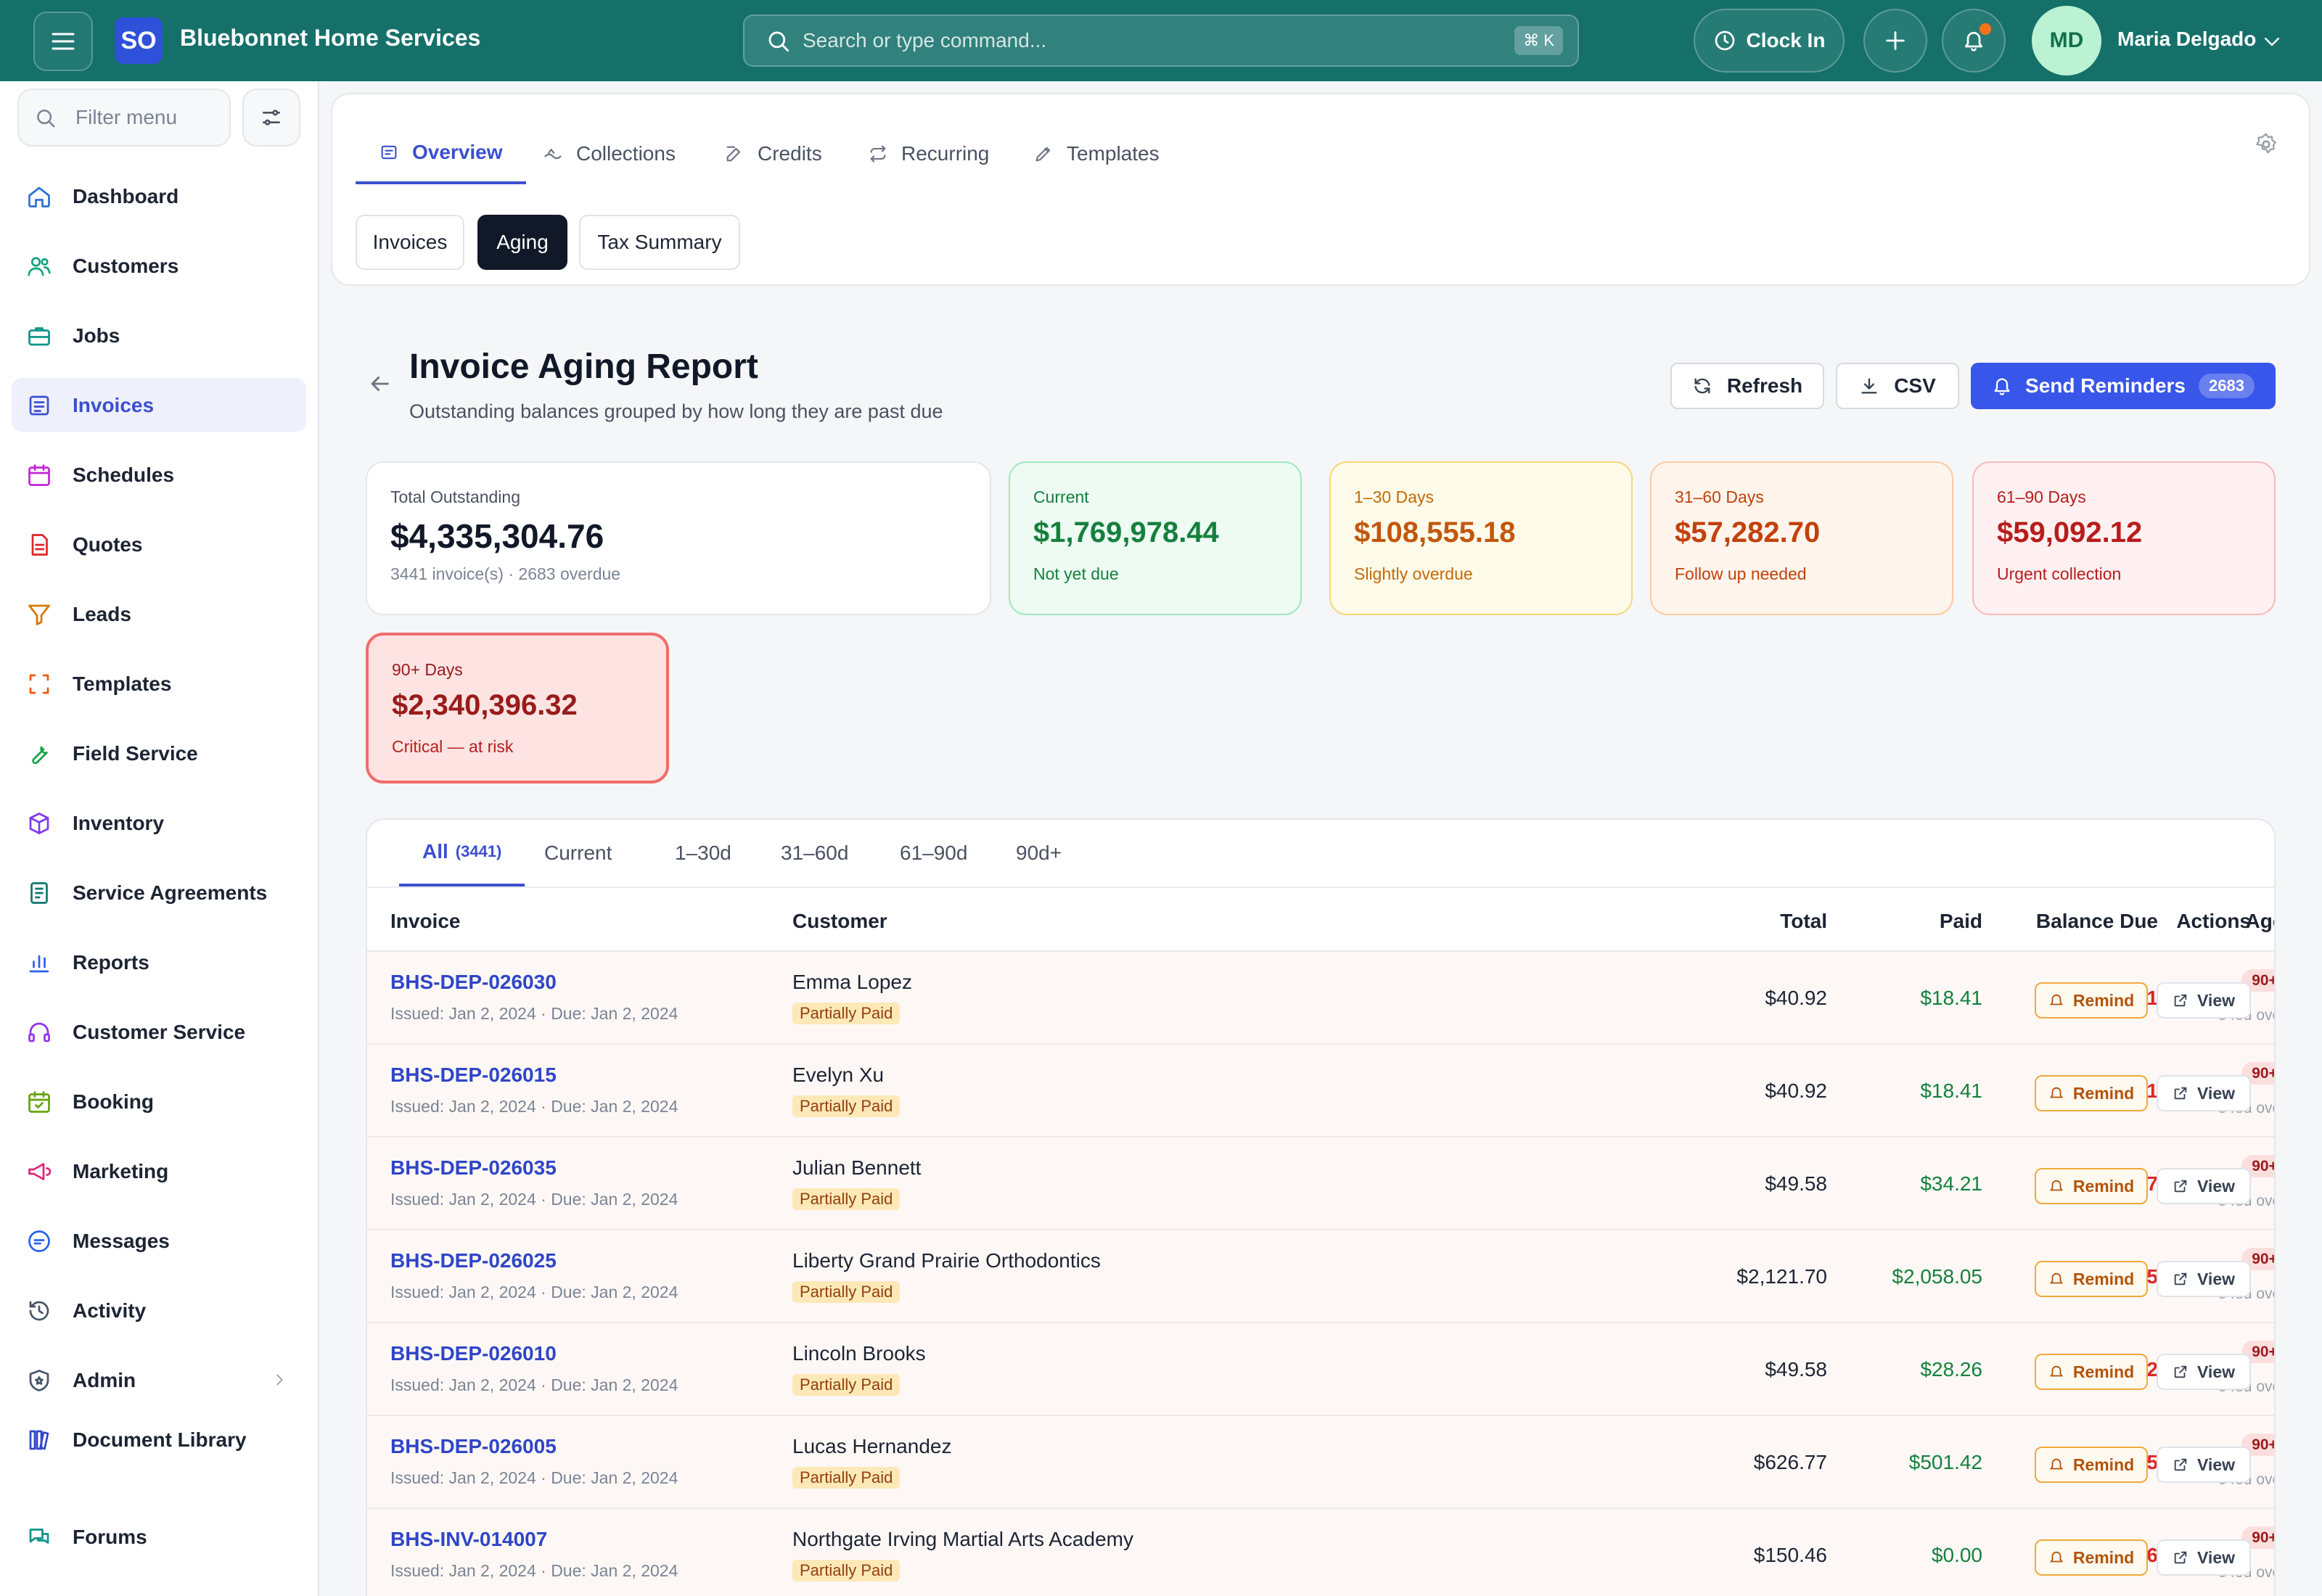 The height and width of the screenshot is (1596, 2322). Describe the element at coordinates (148, 117) in the screenshot. I see `filter-menu-input` at that location.